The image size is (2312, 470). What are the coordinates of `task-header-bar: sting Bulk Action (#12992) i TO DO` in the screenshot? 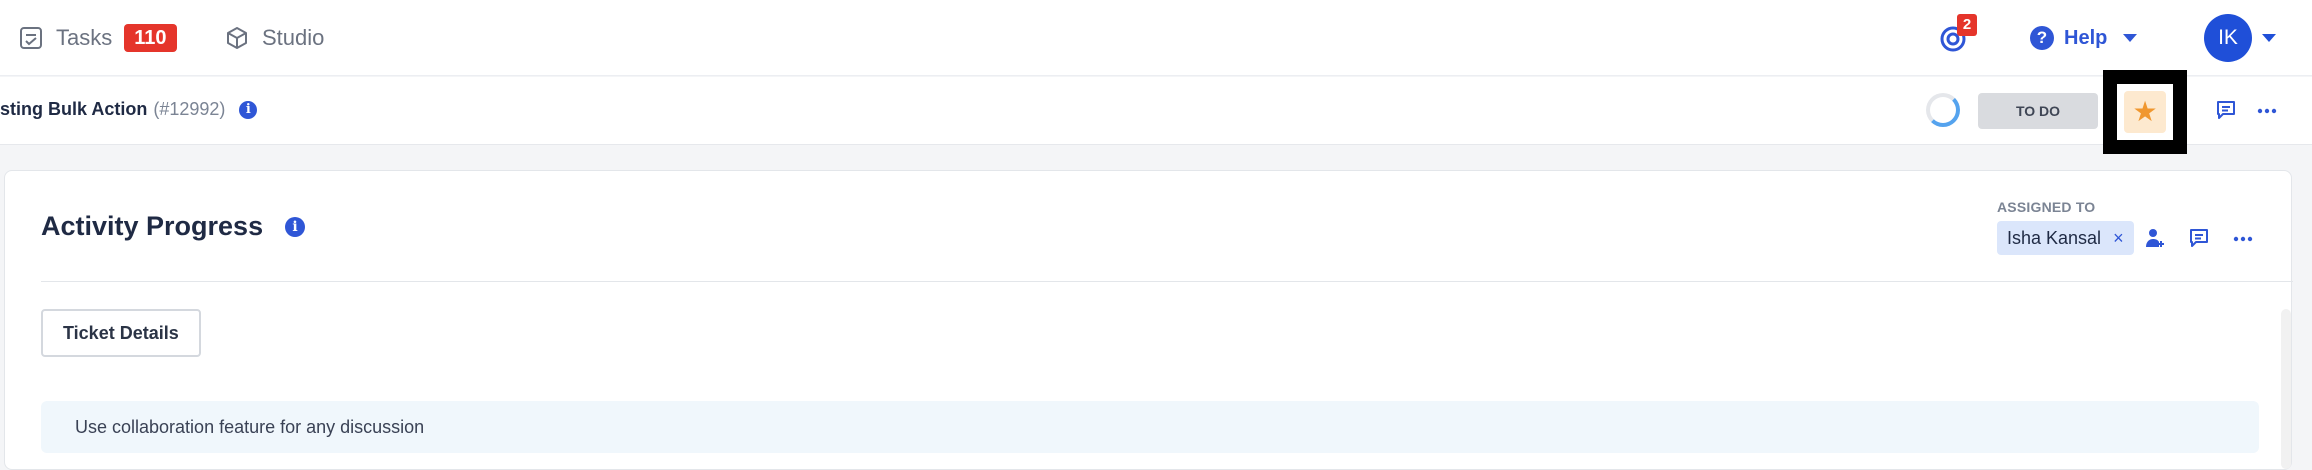 It's located at (1156, 111).